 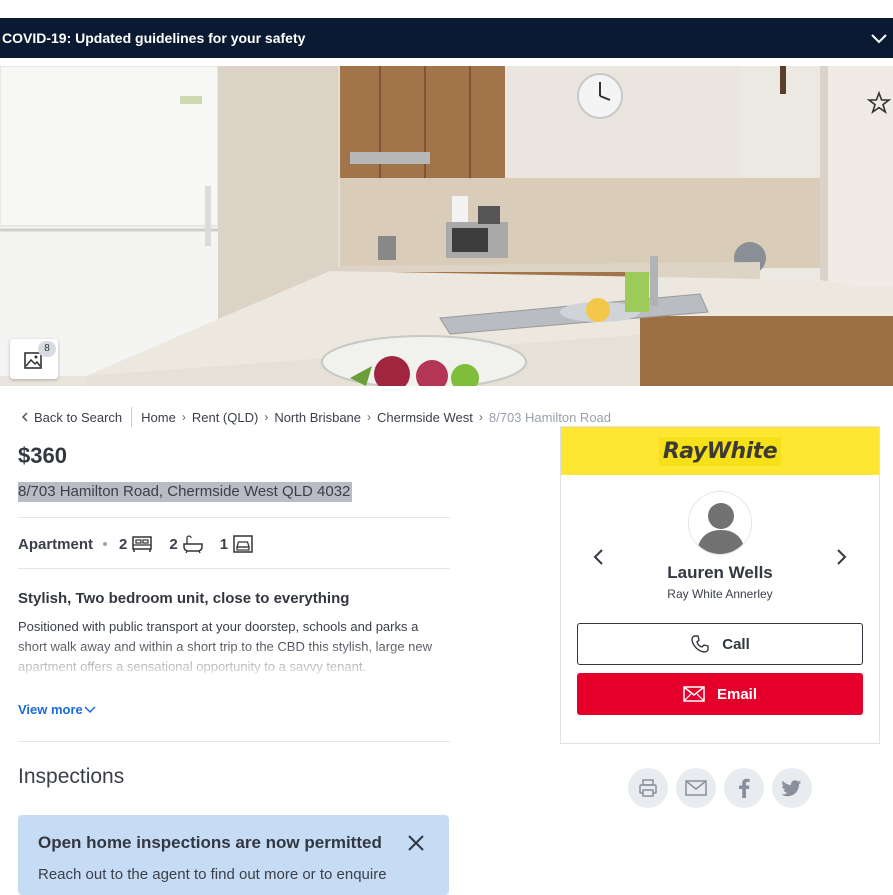 I want to click on parking-count: 1, so click(x=224, y=544).